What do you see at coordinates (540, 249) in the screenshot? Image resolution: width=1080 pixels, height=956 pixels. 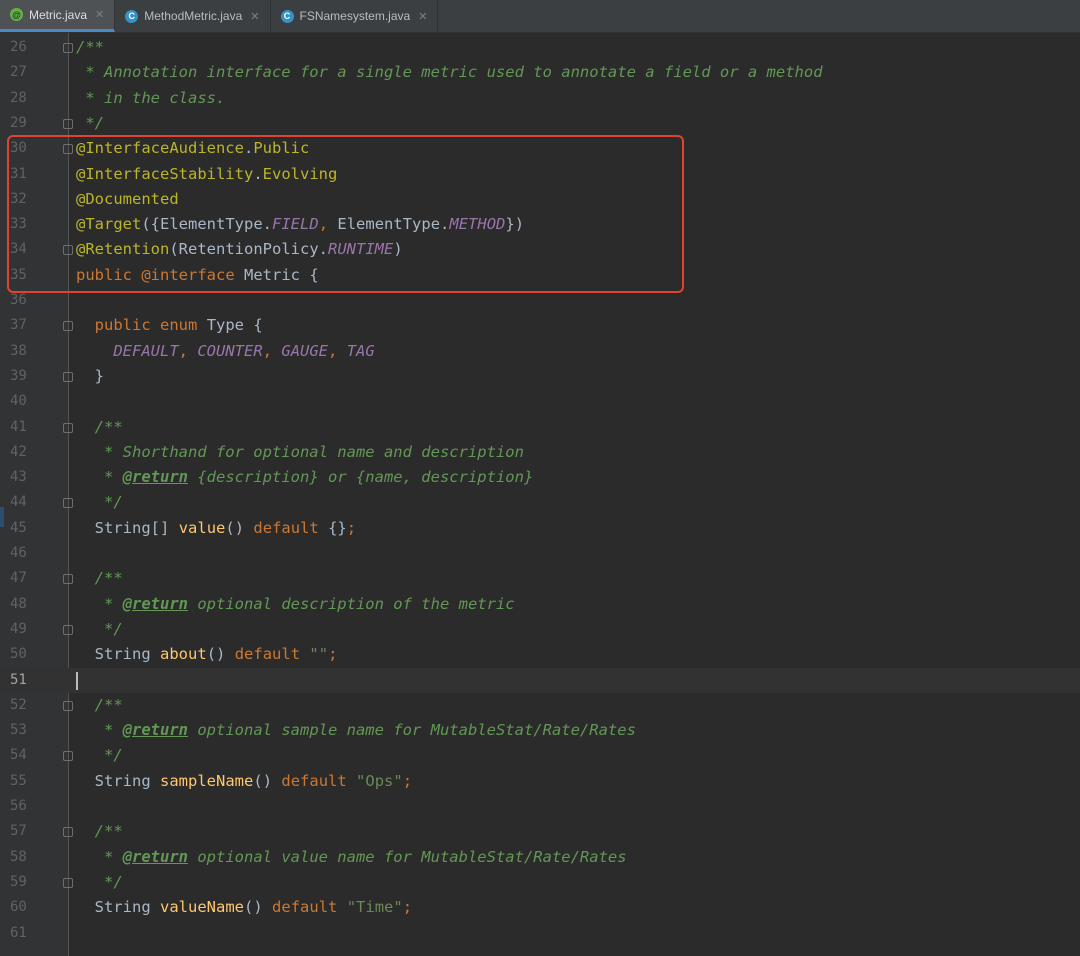 I see `code-line: 34 @Retention(RetentionPolicy.RUNTIME)` at bounding box center [540, 249].